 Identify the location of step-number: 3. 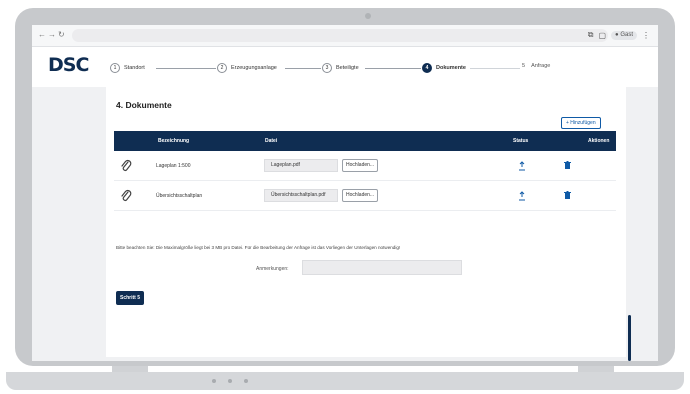
(327, 68).